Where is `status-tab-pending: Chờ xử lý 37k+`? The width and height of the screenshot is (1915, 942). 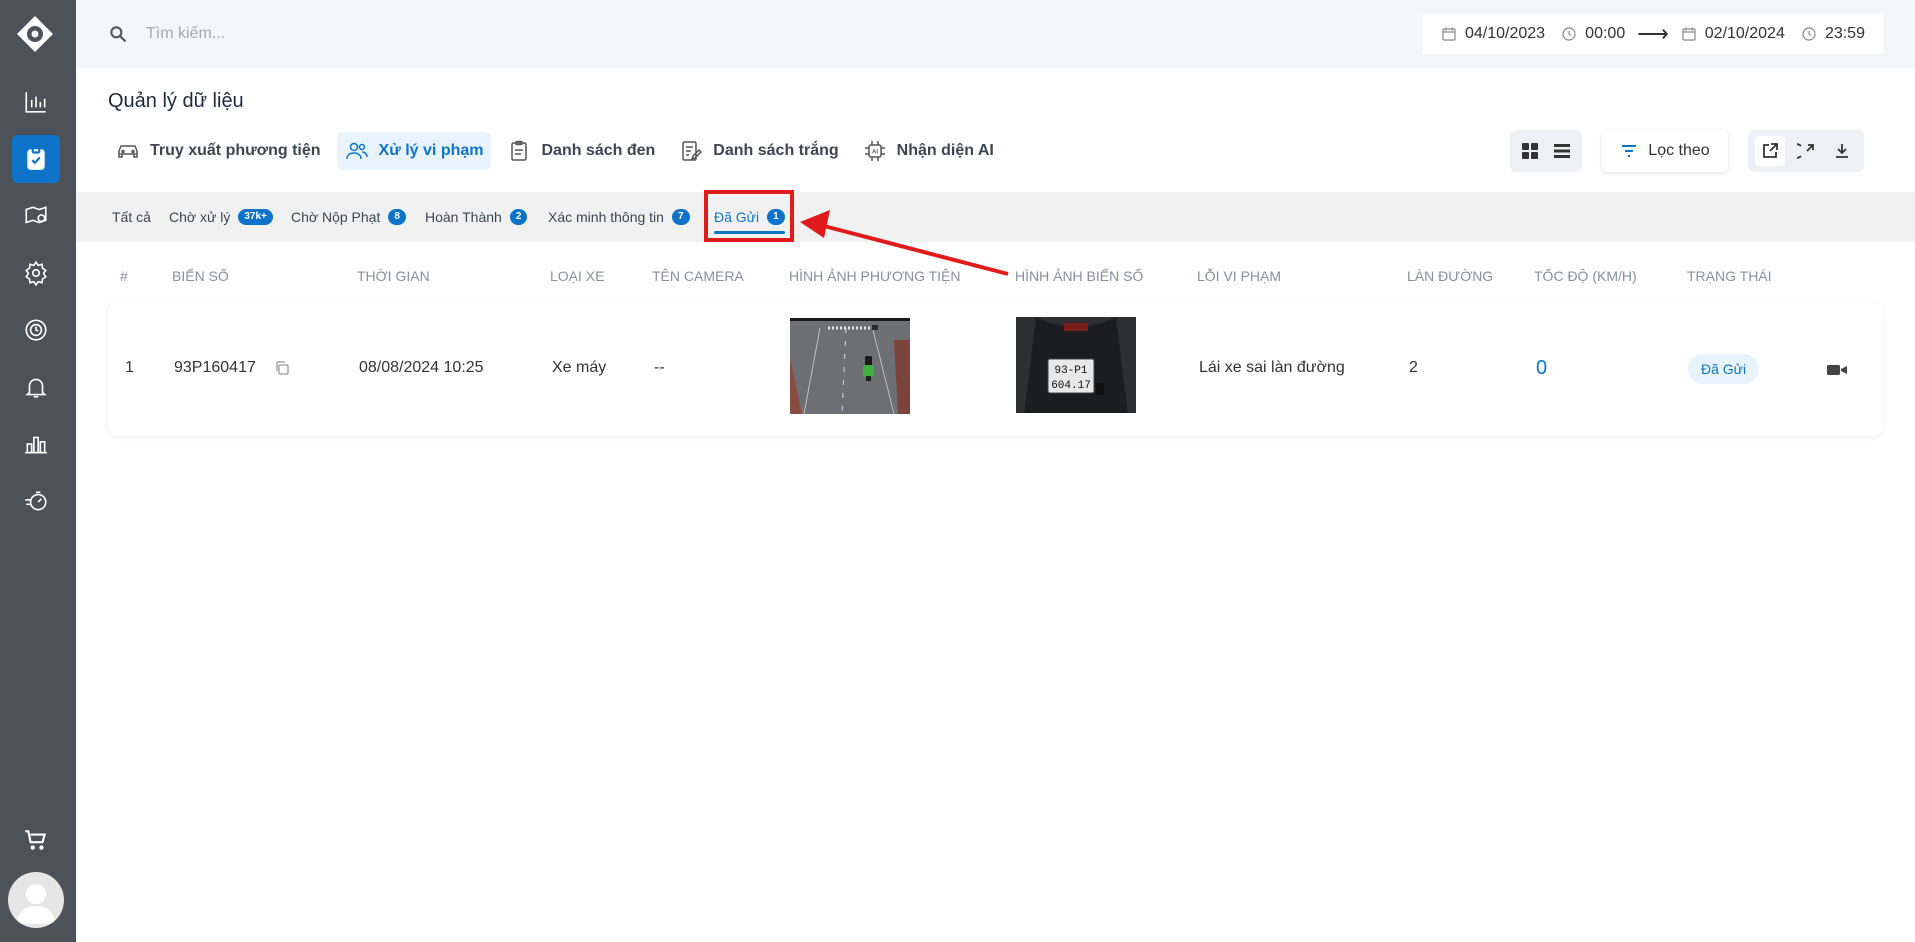
status-tab-pending: Chờ xử lý 37k+ is located at coordinates (221, 217).